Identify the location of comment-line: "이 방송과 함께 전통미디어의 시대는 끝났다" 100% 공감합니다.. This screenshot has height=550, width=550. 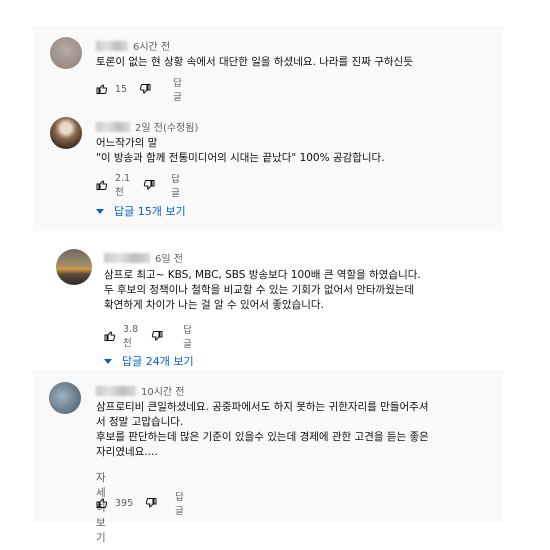
(240, 158).